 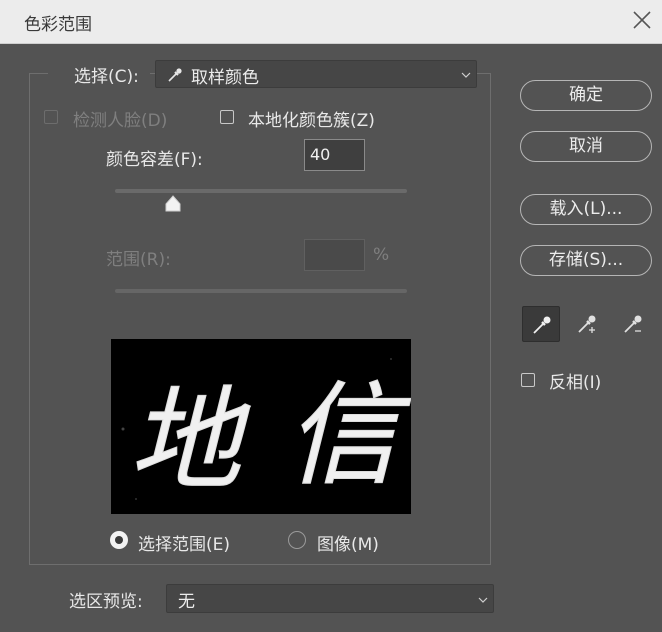 I want to click on invert-label: 反相(I), so click(x=575, y=383).